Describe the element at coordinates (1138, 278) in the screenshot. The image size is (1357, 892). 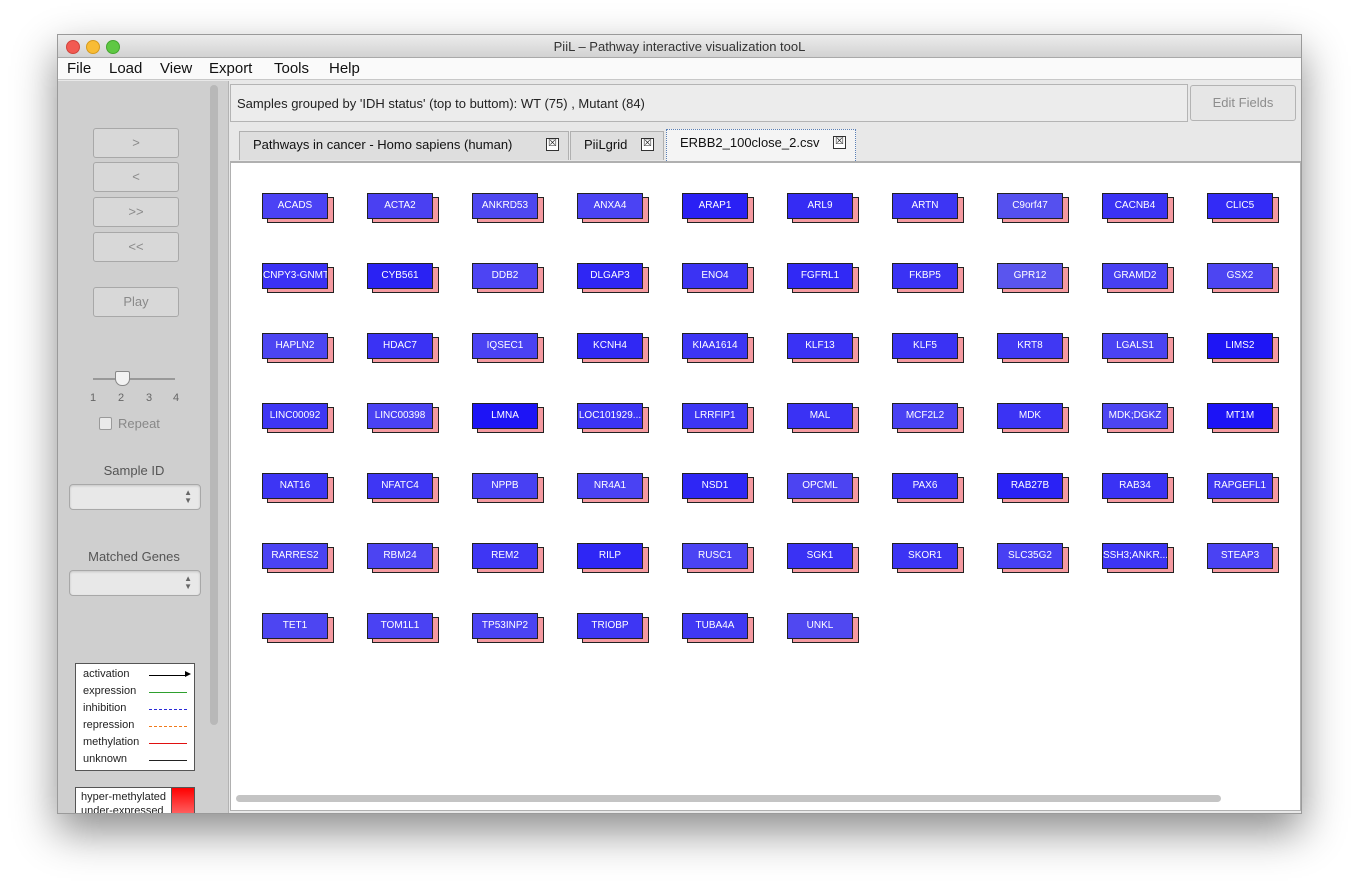
I see `gene-node: GRAMD2` at that location.